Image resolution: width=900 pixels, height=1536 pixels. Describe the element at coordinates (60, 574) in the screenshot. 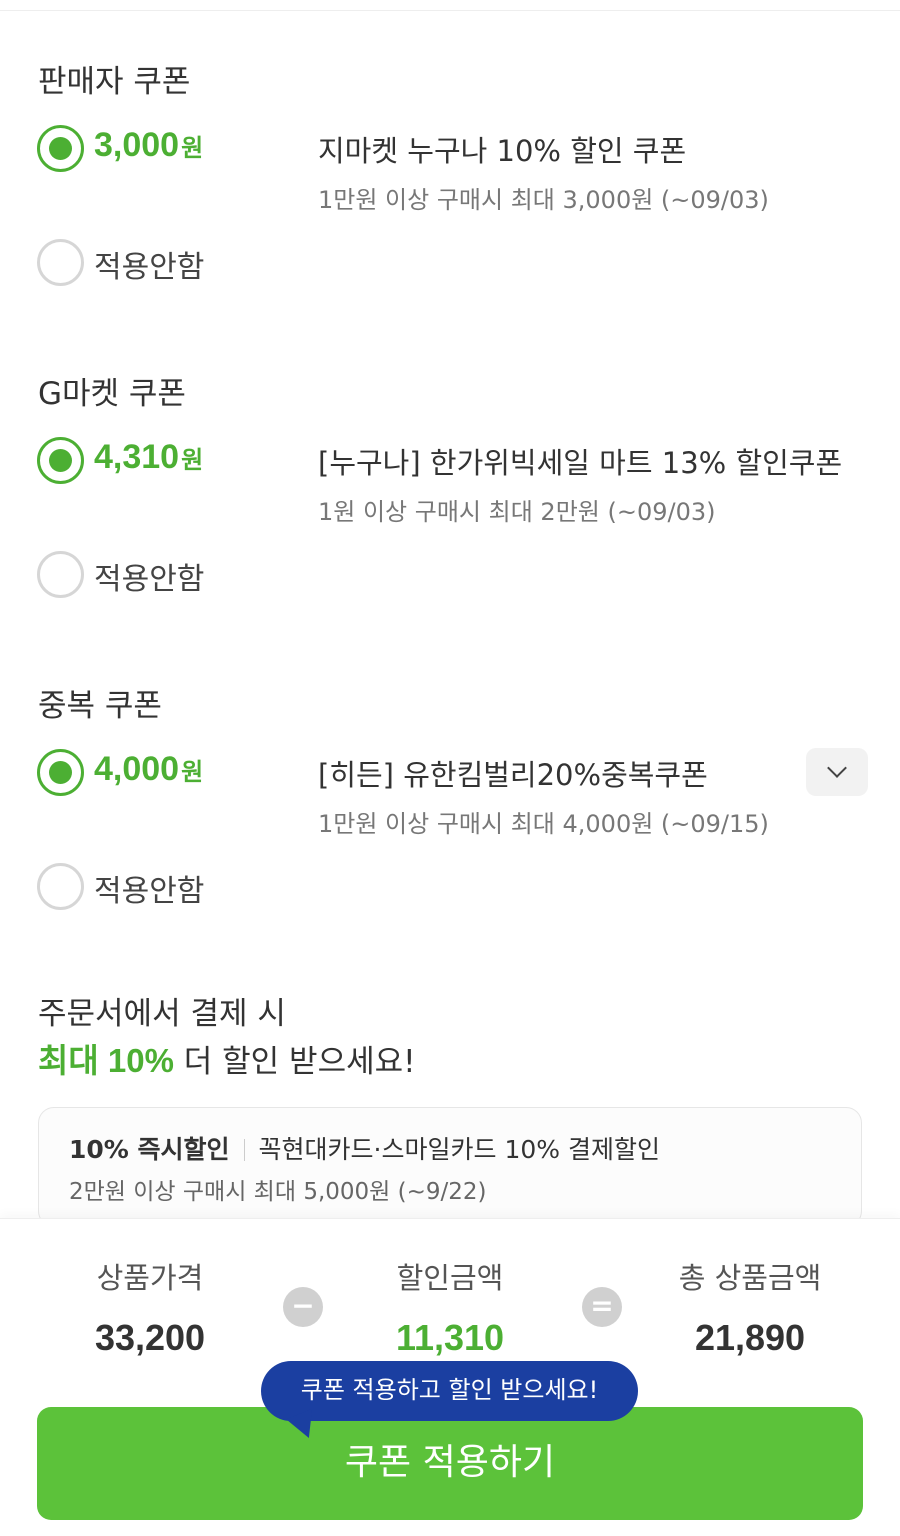

I see `gmarket-no-coupon-radio` at that location.